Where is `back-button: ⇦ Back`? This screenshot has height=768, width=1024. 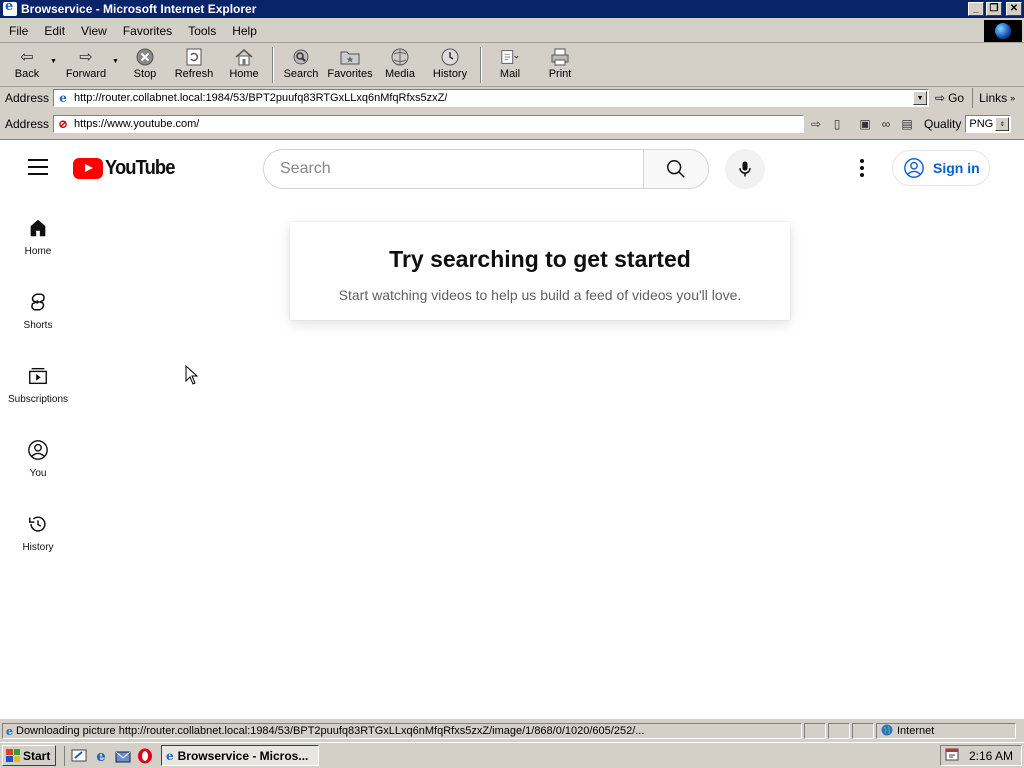 back-button: ⇦ Back is located at coordinates (27, 64).